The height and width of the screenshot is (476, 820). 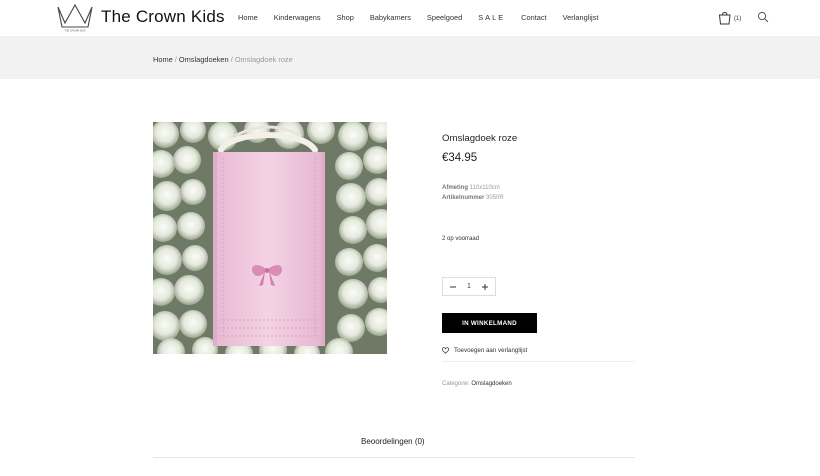 I want to click on add-to-wishlist-link: Toevoegen aan verlanglijst, so click(x=484, y=350).